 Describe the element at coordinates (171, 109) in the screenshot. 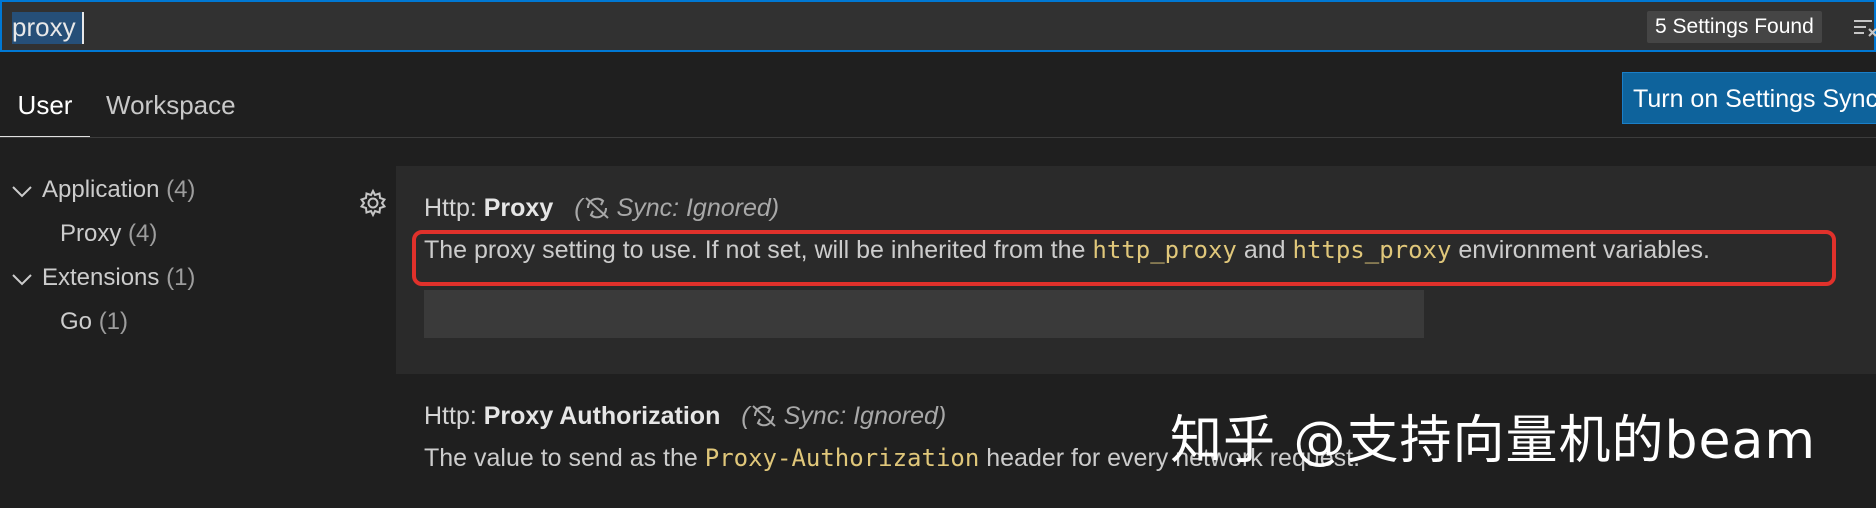

I see `tab-workspace: Workspace` at that location.